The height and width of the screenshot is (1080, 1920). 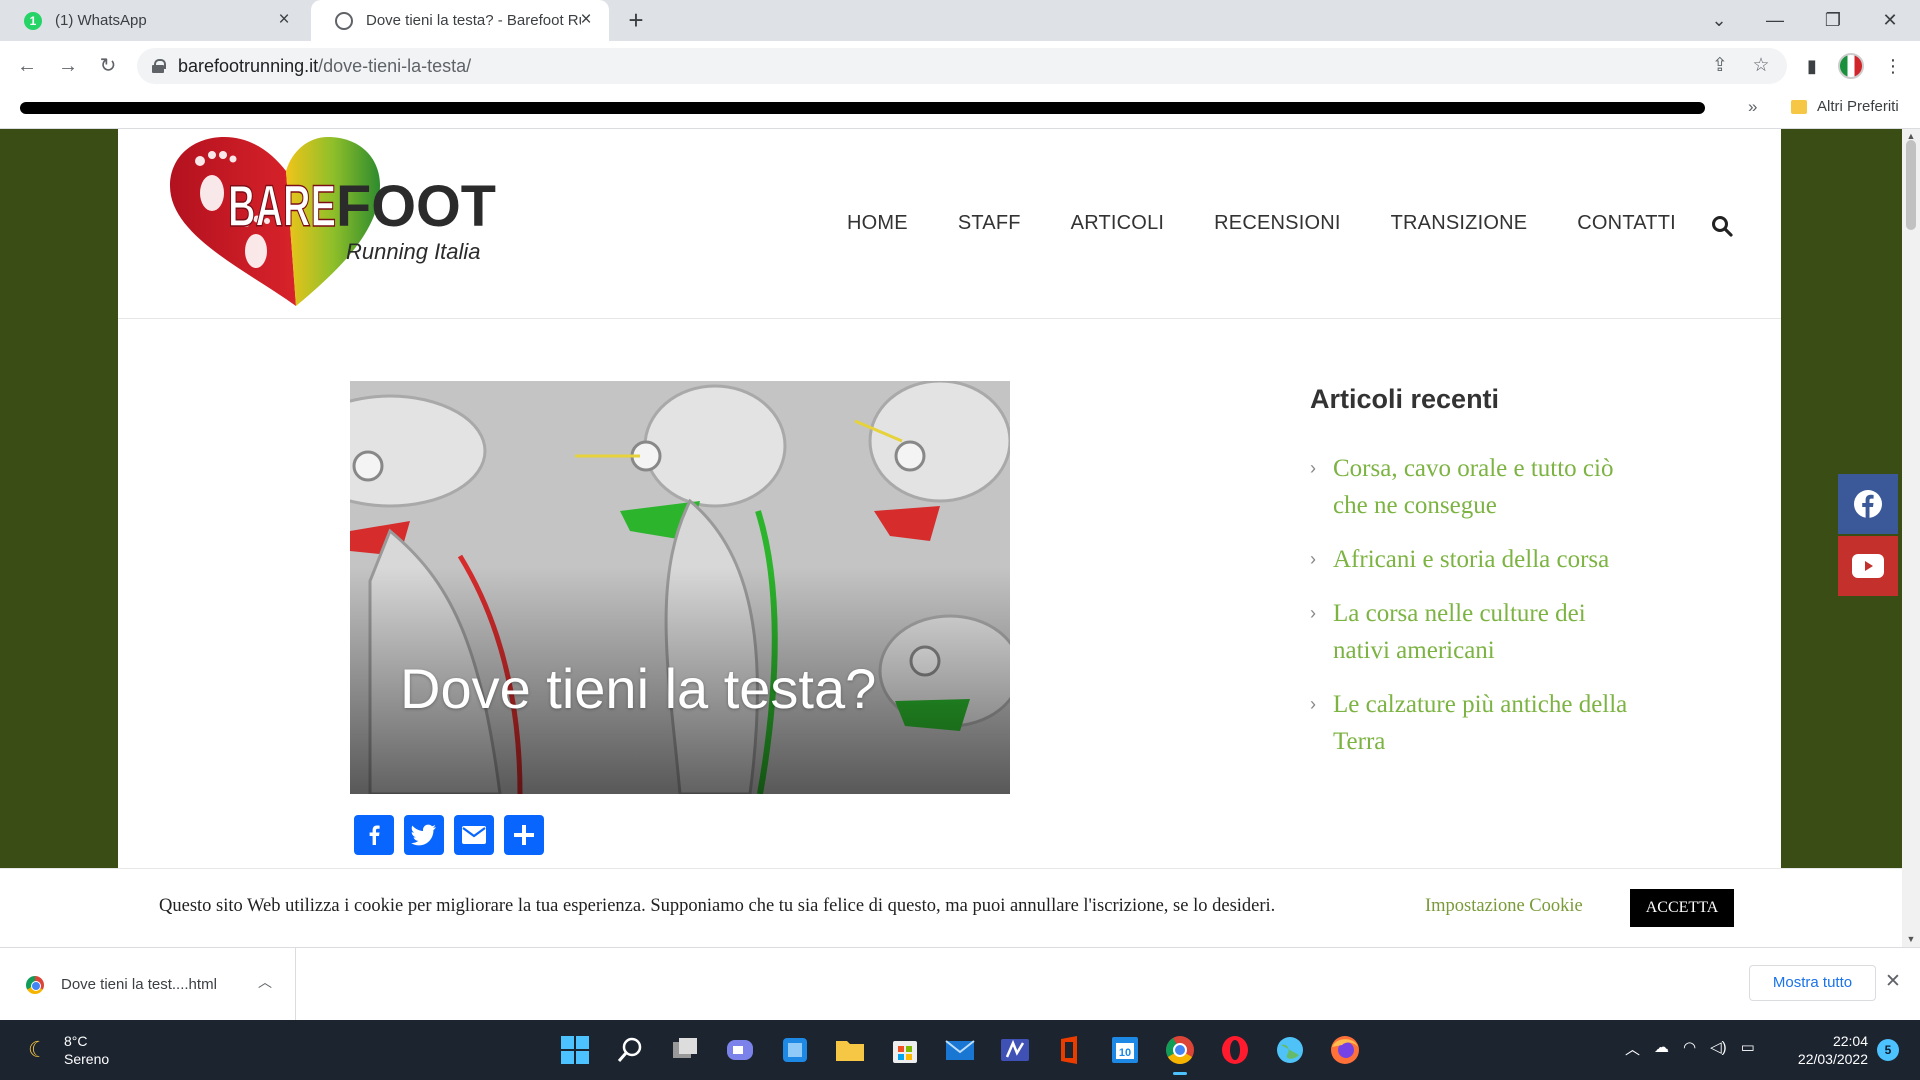 What do you see at coordinates (1748, 1048) in the screenshot?
I see `battery-icon: ▭` at bounding box center [1748, 1048].